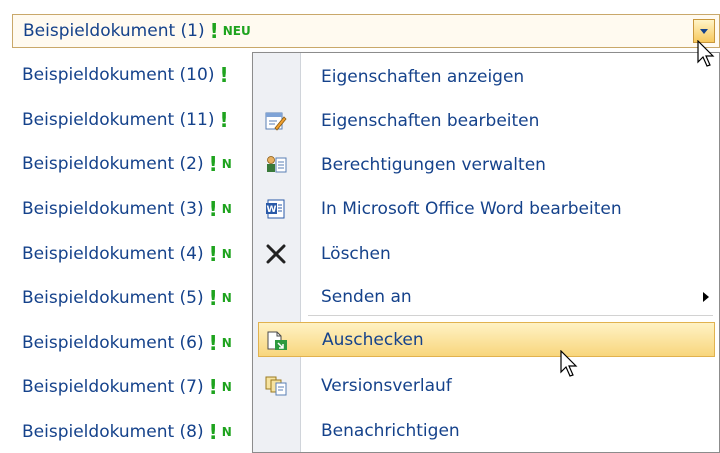  What do you see at coordinates (386, 386) in the screenshot?
I see `menu-item-label: Versionsverlauf` at bounding box center [386, 386].